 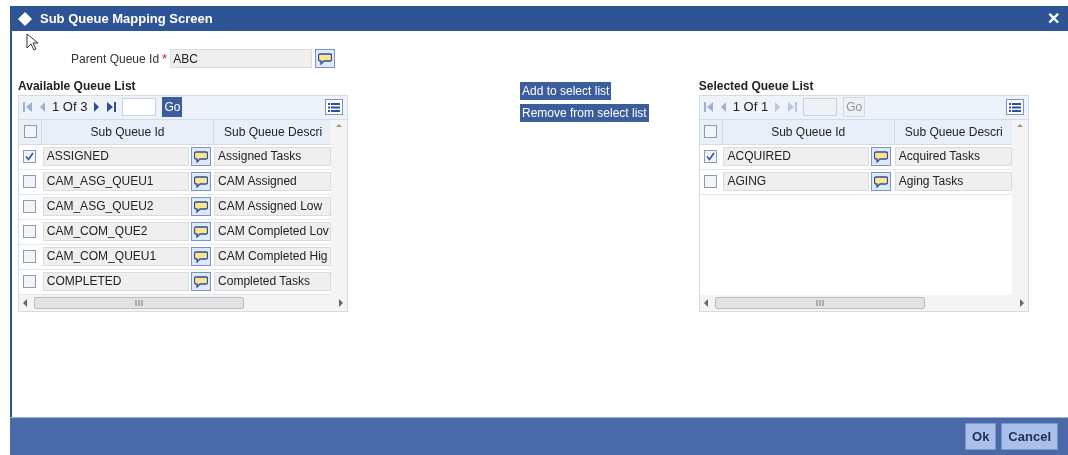 I want to click on diamond-icon, so click(x=25, y=18).